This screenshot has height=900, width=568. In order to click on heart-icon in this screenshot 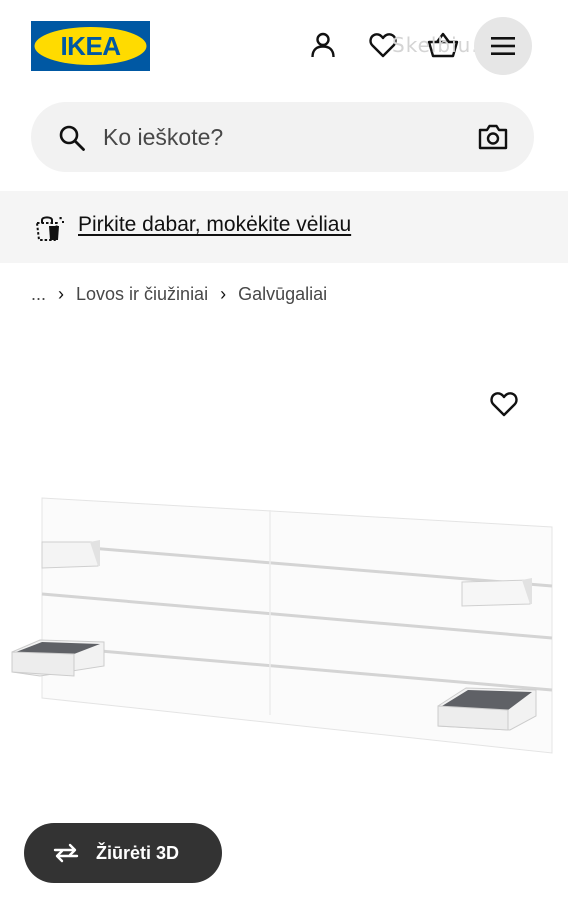, I will do `click(504, 404)`.